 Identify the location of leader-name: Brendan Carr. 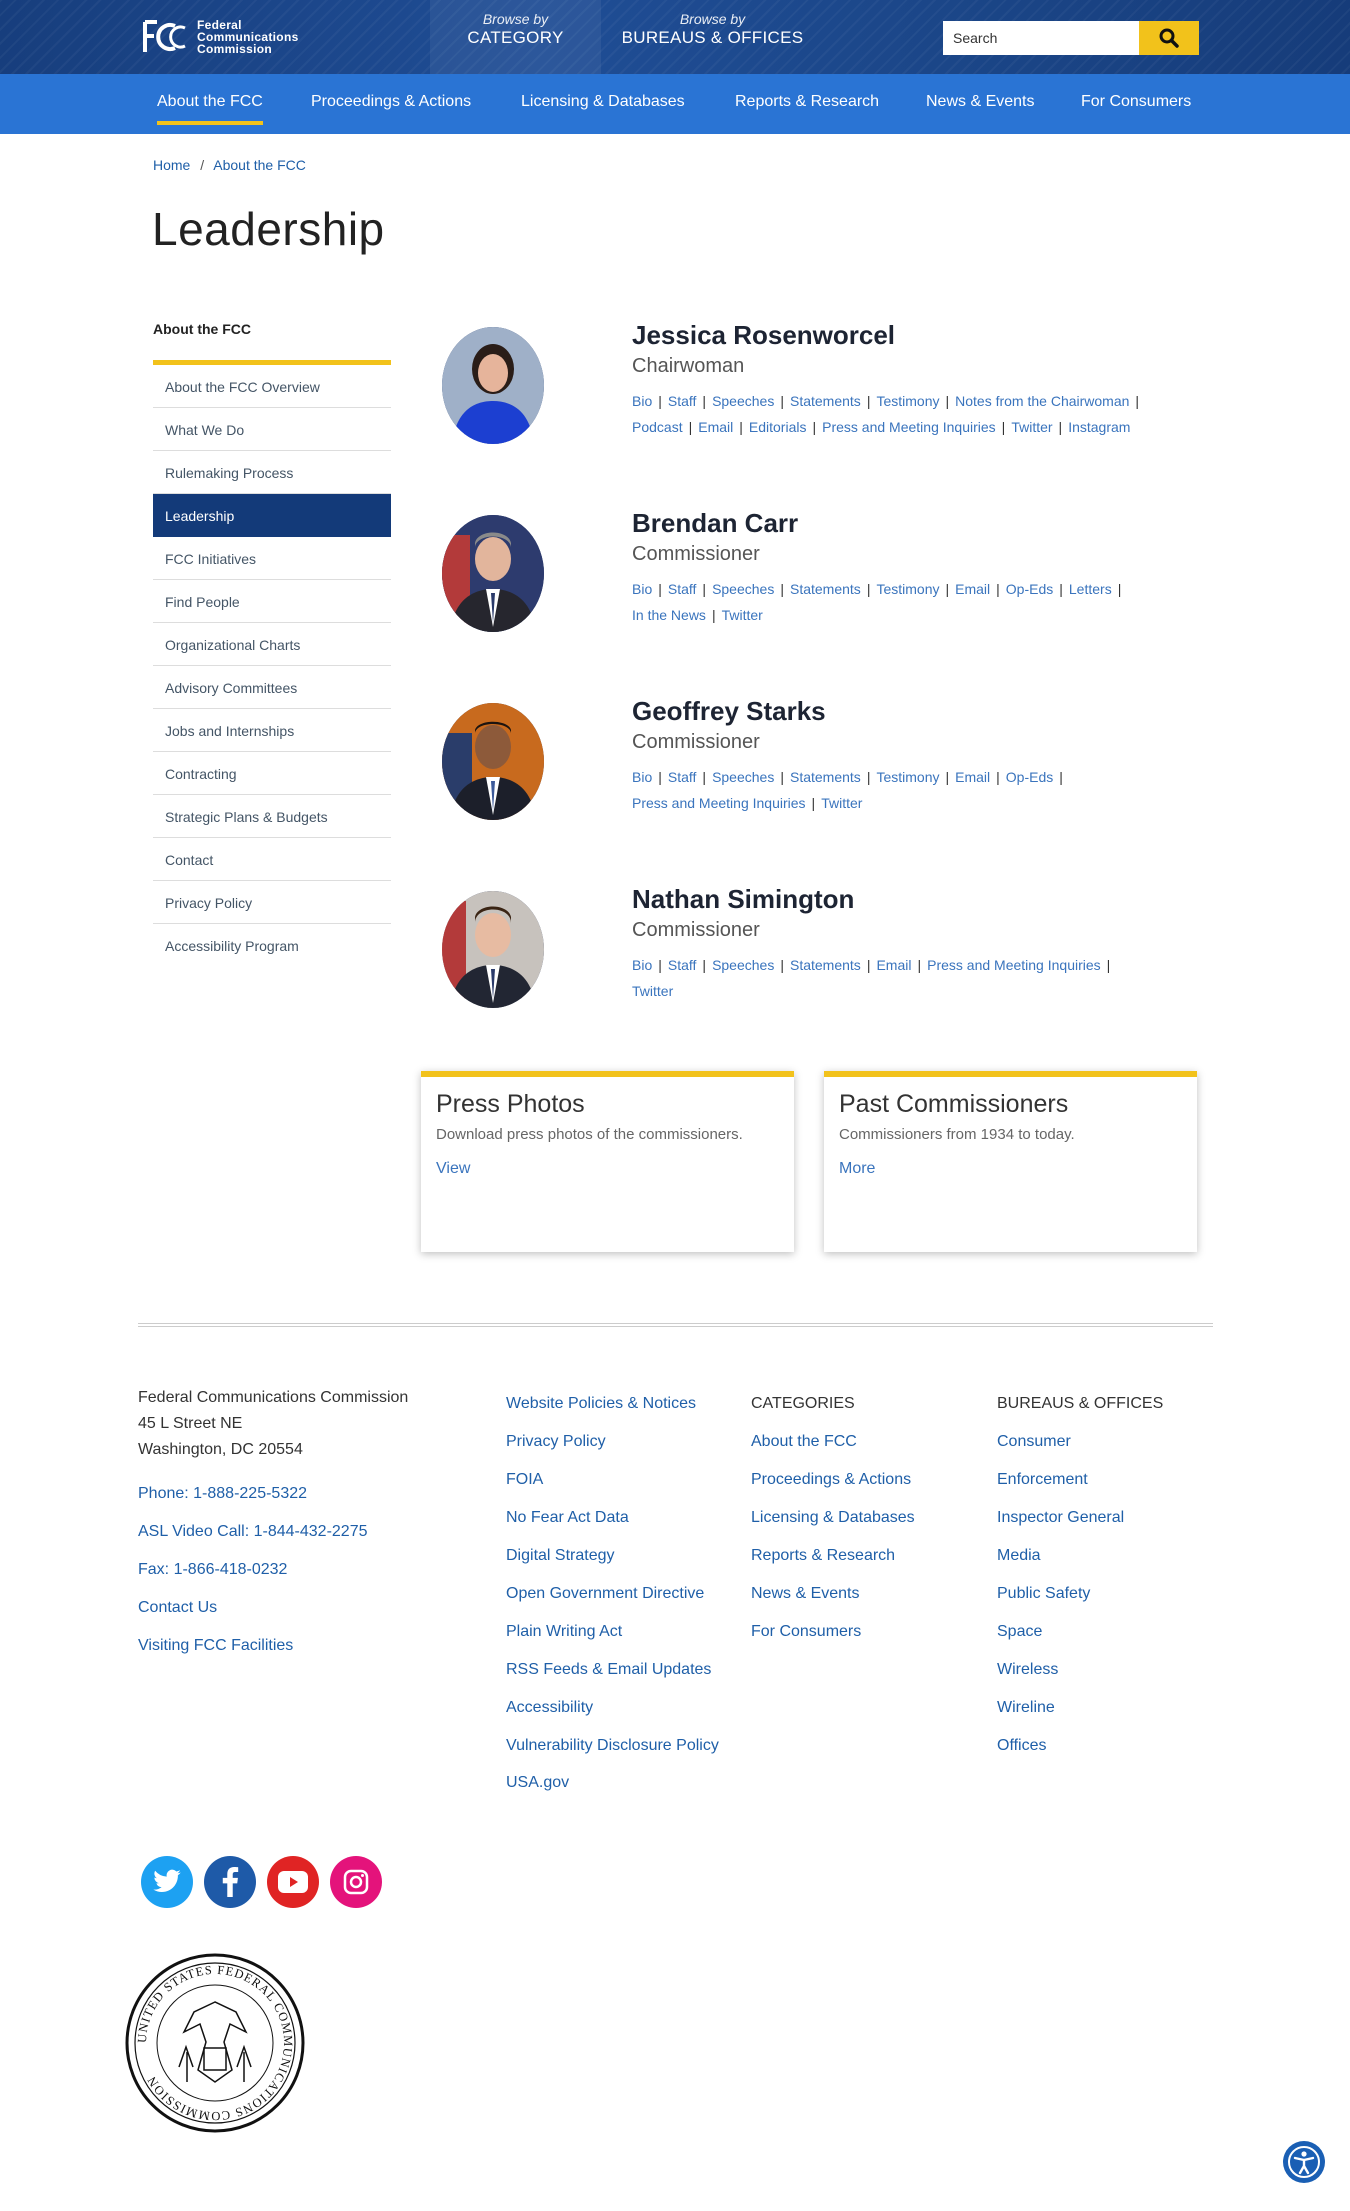
(912, 523).